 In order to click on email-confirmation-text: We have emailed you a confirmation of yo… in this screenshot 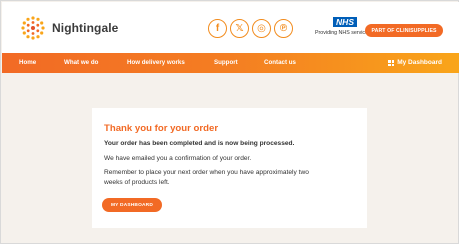, I will do `click(178, 158)`.